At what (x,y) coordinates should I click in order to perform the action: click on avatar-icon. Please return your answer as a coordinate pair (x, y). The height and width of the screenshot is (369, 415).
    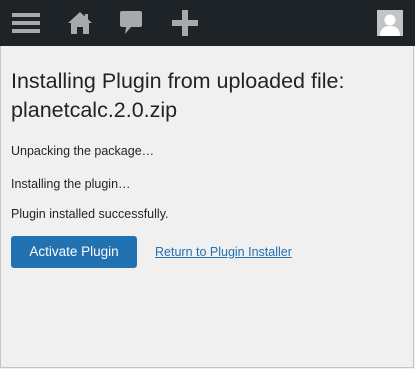
    Looking at the image, I should click on (390, 23).